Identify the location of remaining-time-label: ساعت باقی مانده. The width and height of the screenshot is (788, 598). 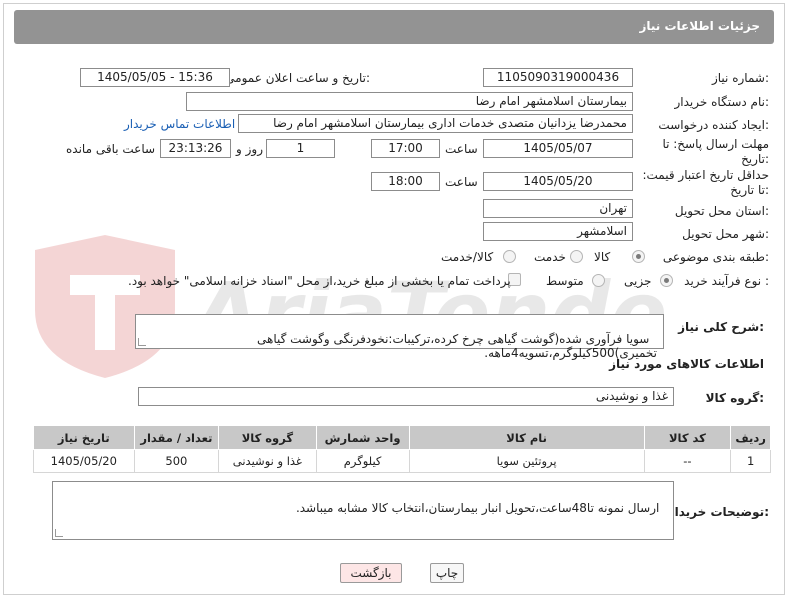
(111, 149).